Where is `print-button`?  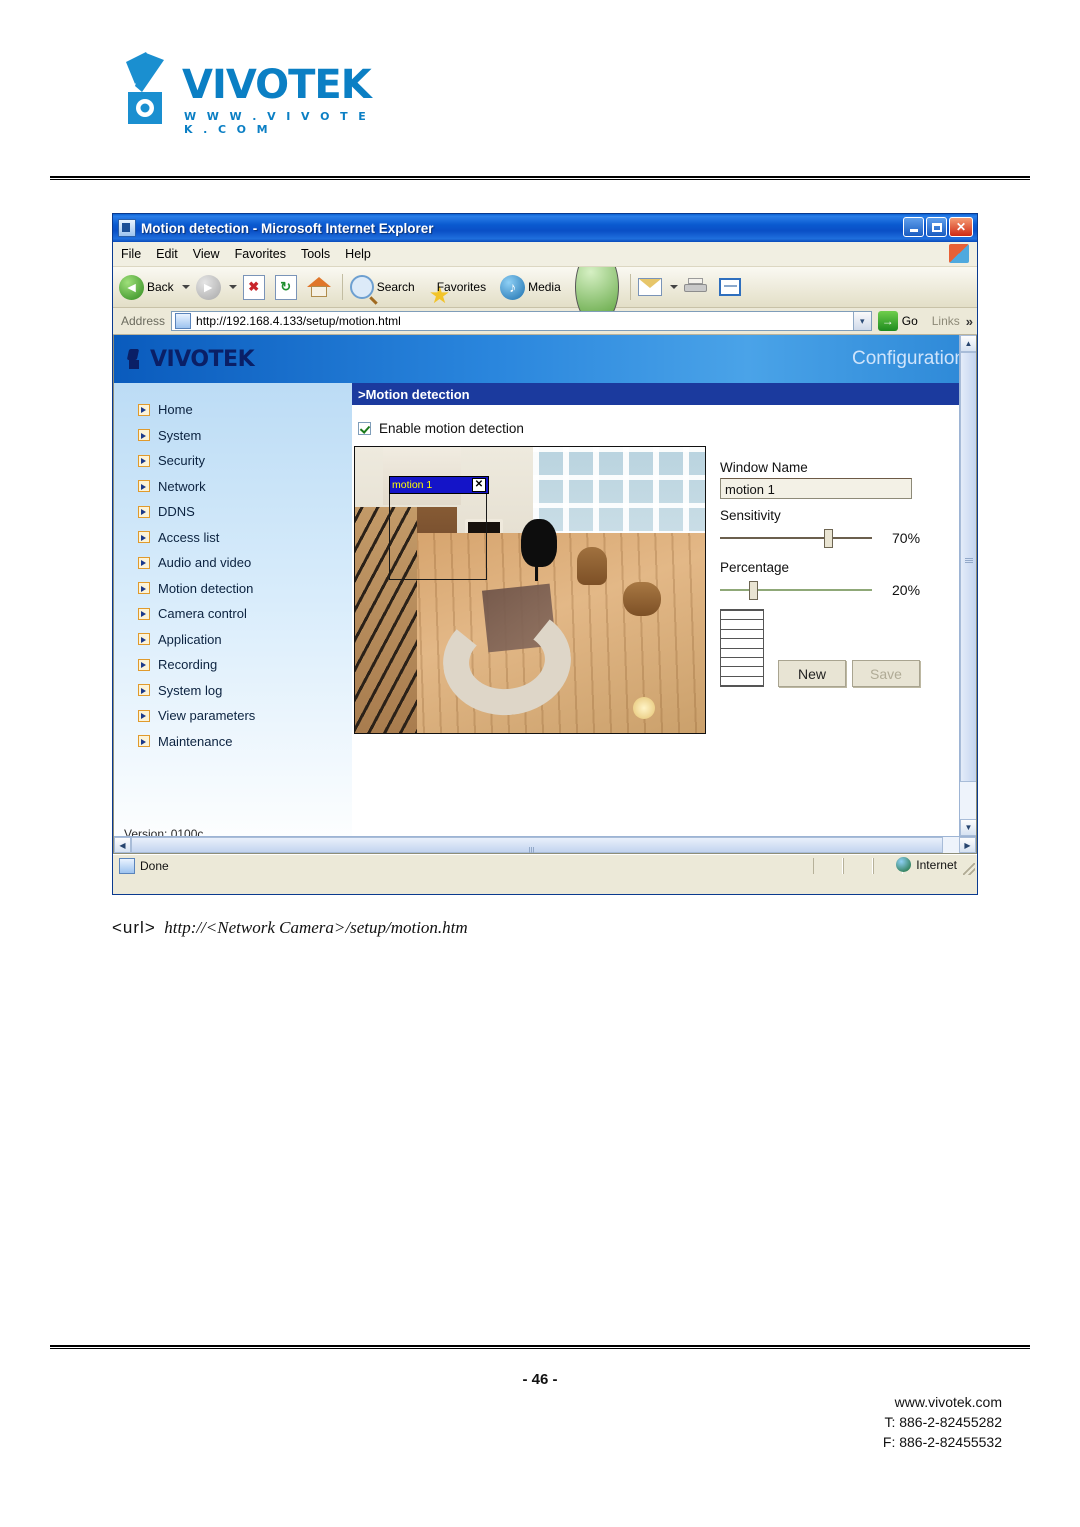 print-button is located at coordinates (695, 287).